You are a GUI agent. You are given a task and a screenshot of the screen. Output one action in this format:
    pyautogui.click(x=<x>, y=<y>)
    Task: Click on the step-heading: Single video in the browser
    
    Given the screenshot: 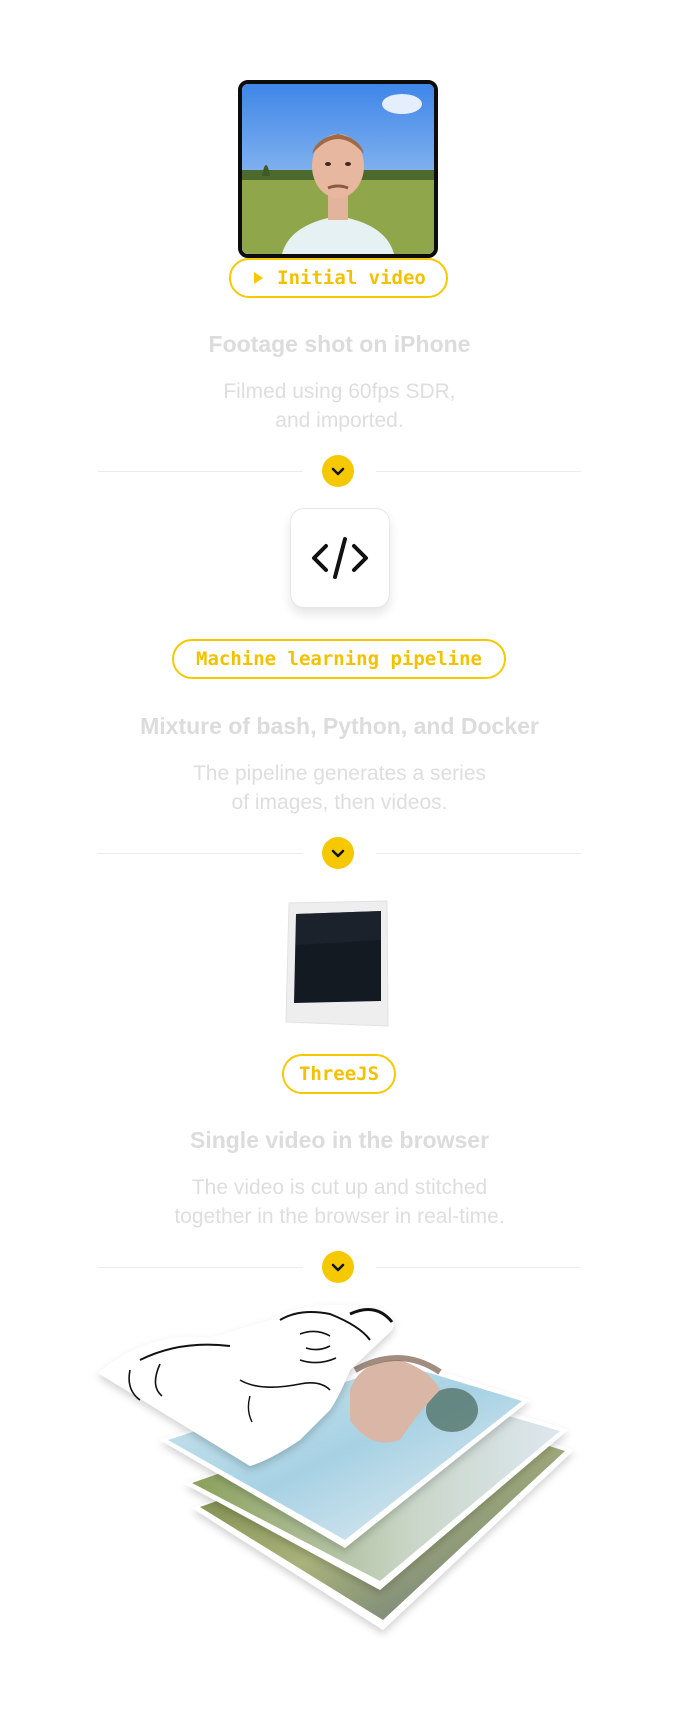 What is the action you would take?
    pyautogui.click(x=339, y=1140)
    